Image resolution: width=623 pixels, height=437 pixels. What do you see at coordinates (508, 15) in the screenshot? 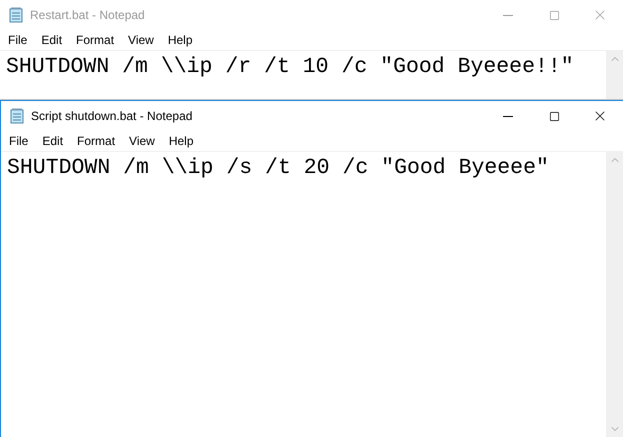
I see `minimize-icon` at bounding box center [508, 15].